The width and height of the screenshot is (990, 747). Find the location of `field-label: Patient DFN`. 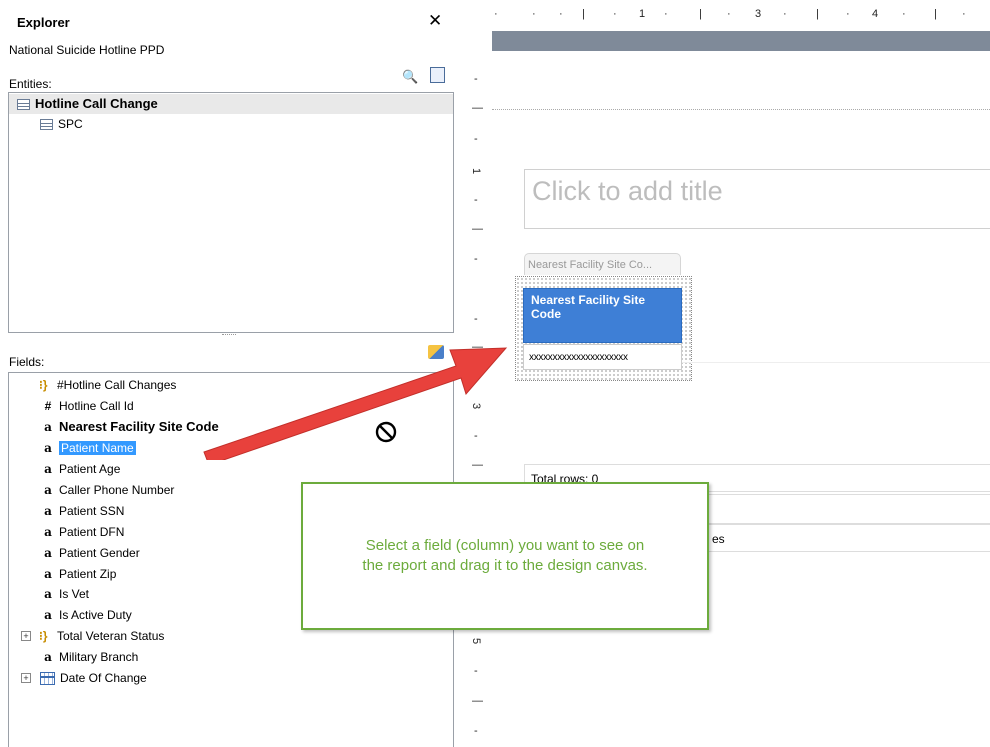

field-label: Patient DFN is located at coordinates (92, 532).